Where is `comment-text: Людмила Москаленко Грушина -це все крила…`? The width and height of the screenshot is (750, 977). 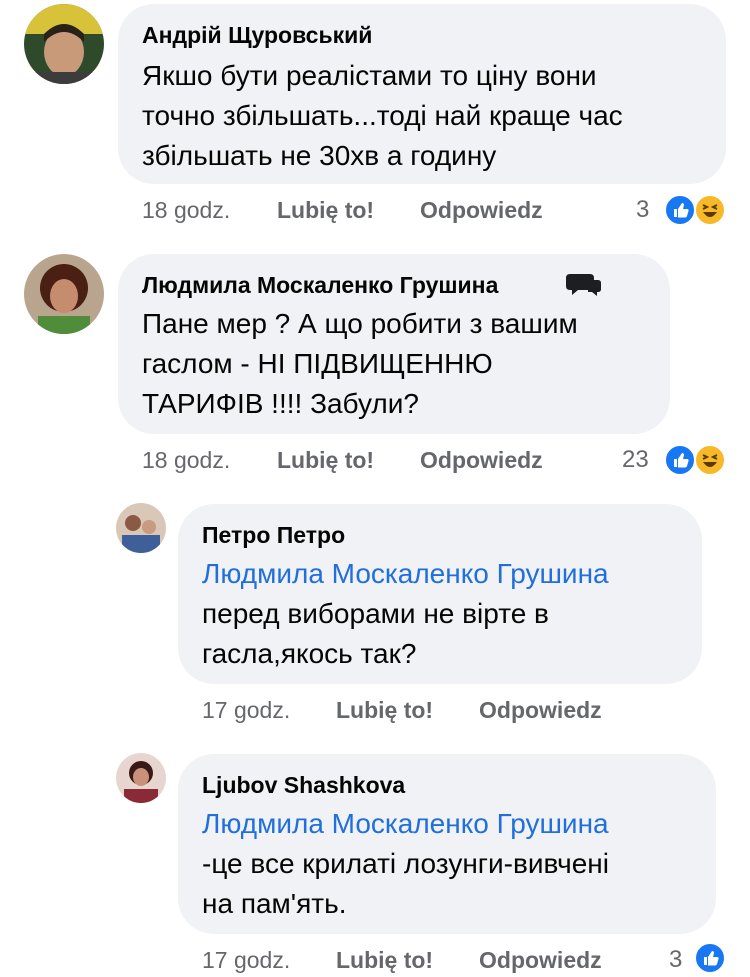 comment-text: Людмила Москаленко Грушина -це все крила… is located at coordinates (405, 864).